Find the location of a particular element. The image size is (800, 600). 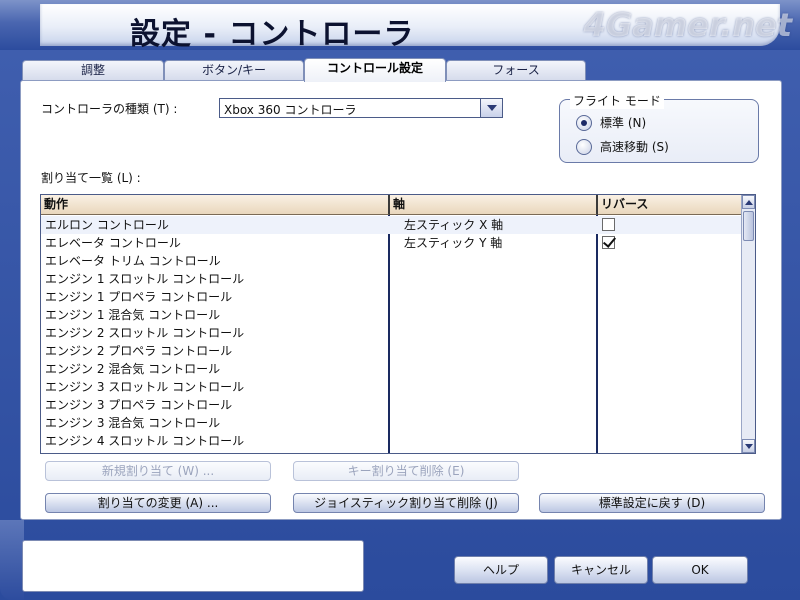

table-row: エンジン 3 プロペラ コントロール is located at coordinates (391, 405).